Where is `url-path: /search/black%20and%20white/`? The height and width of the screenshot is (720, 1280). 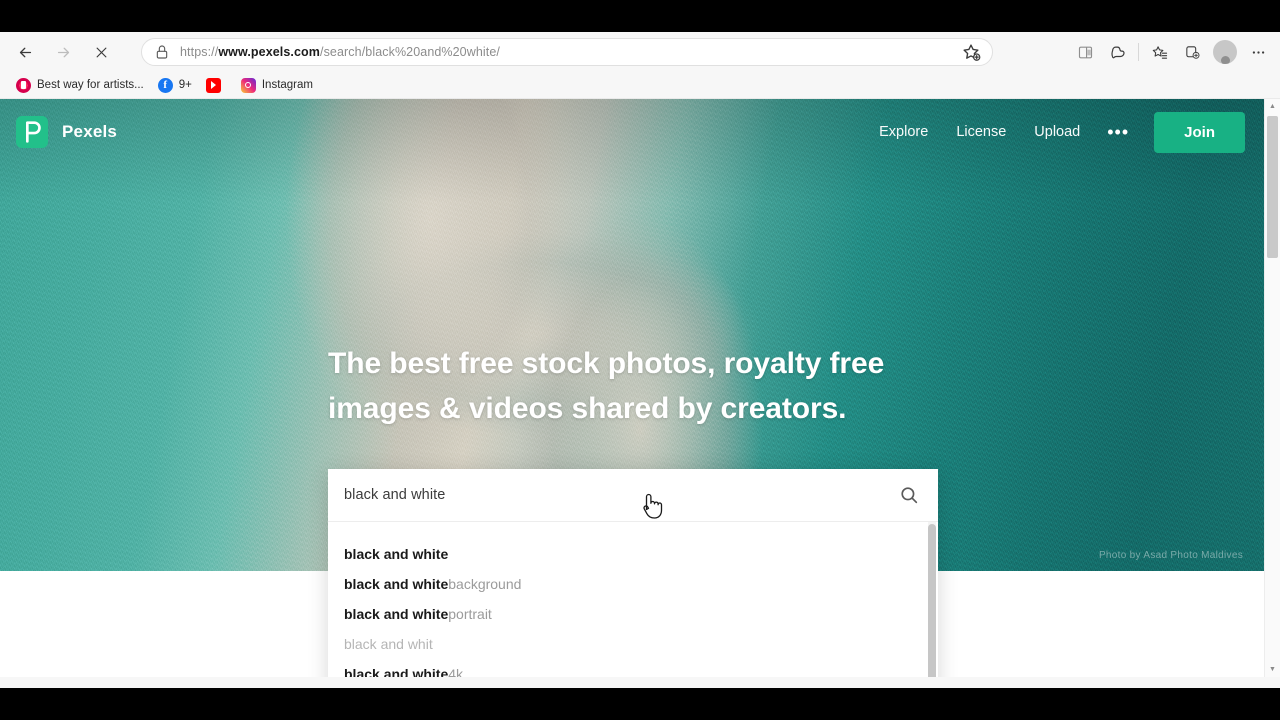
url-path: /search/black%20and%20white/ is located at coordinates (410, 52).